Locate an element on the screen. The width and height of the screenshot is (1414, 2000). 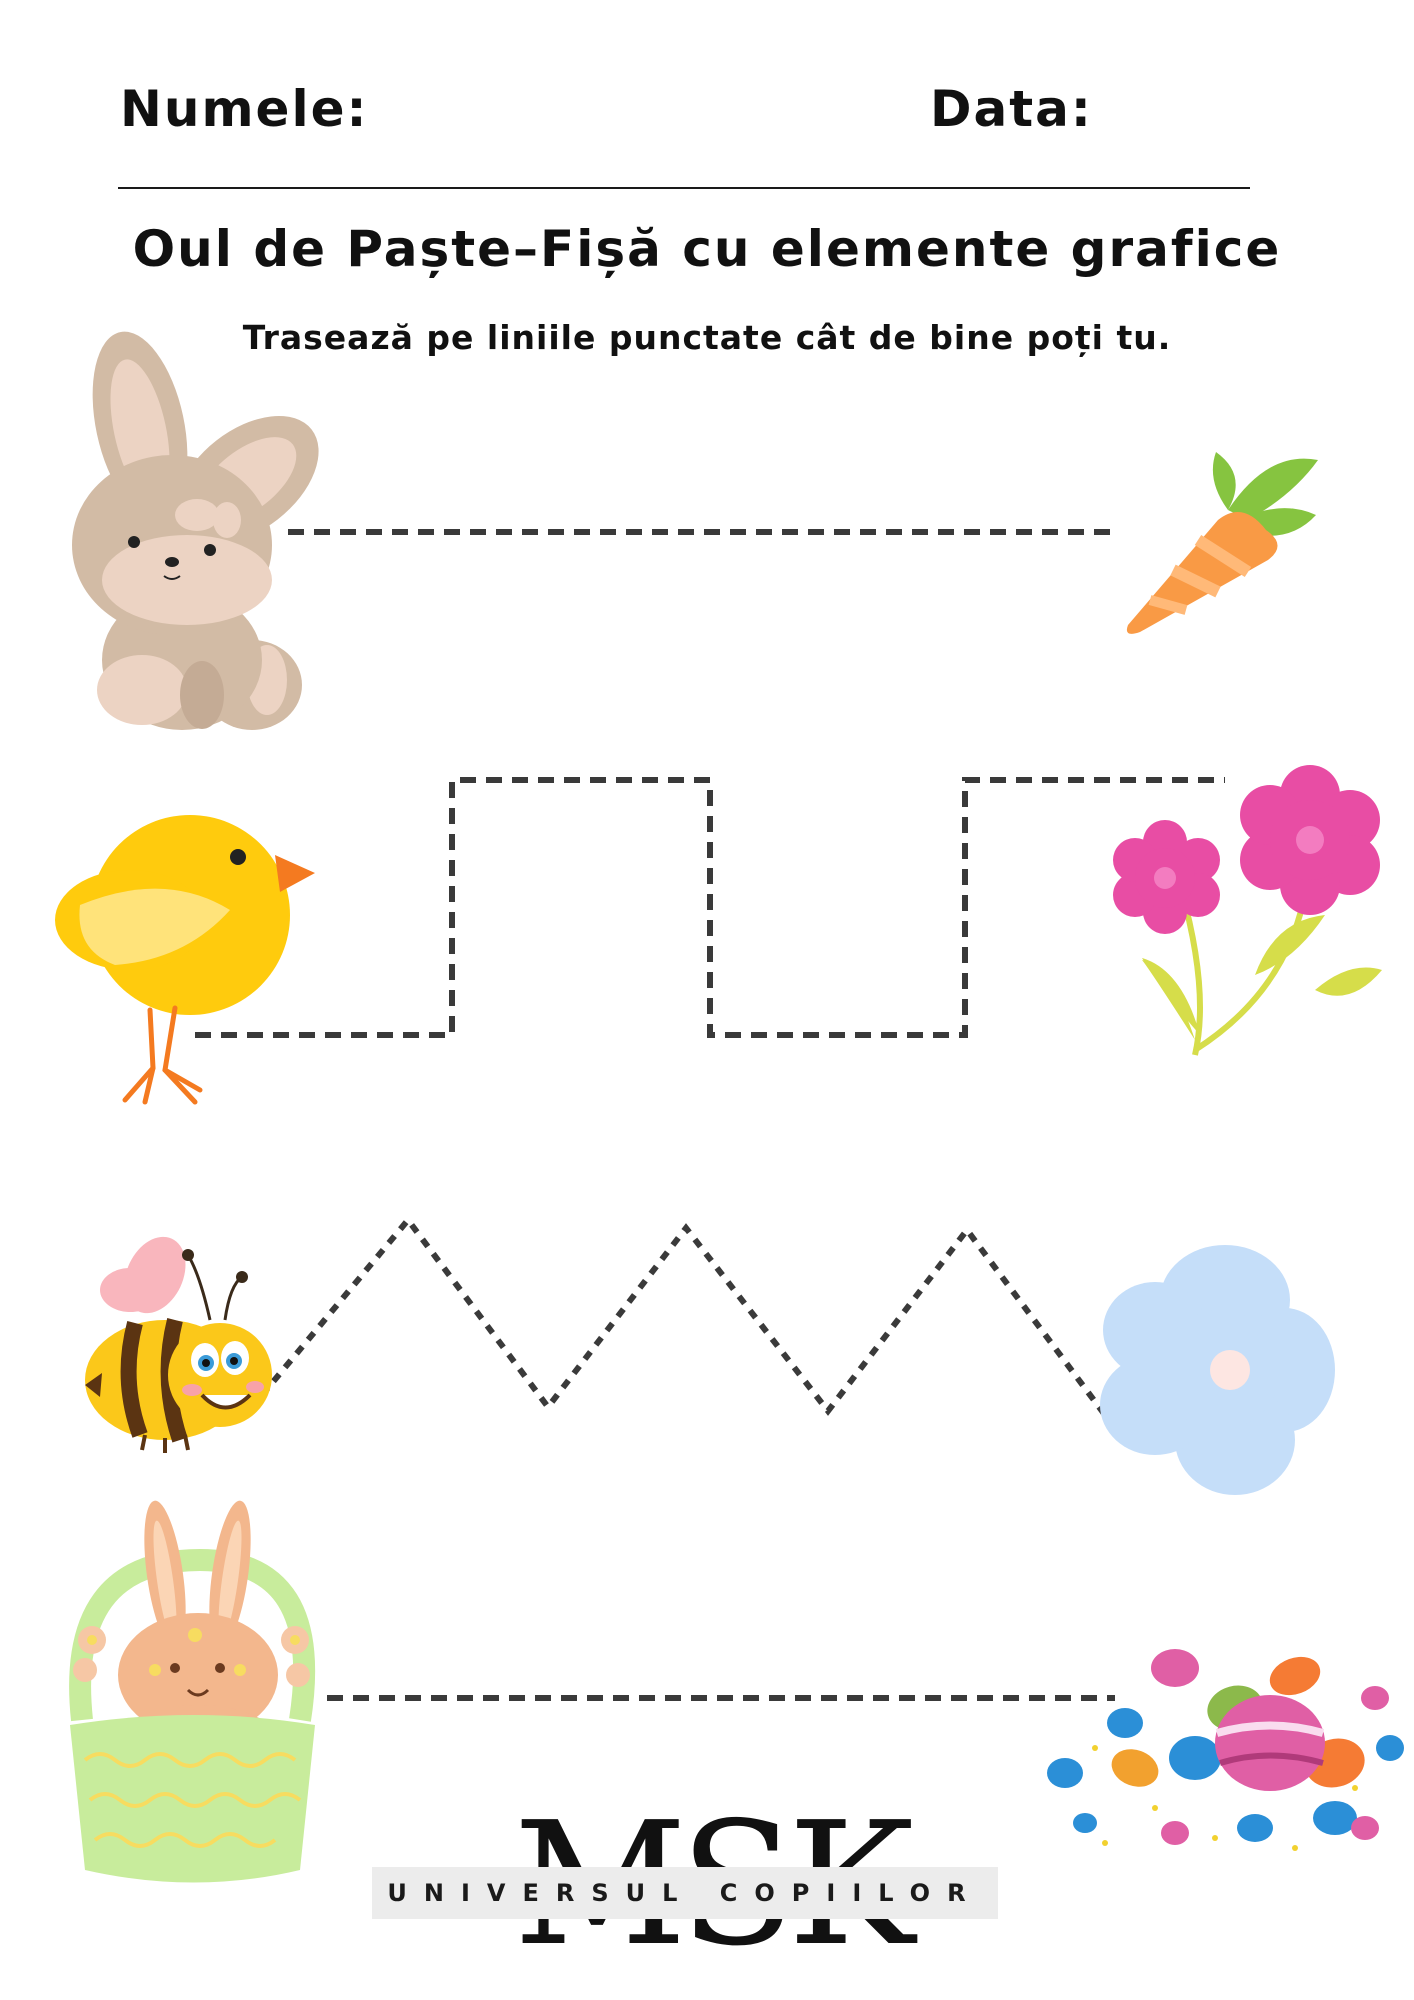
square-wave-dashed-line is located at coordinates (710, 907).